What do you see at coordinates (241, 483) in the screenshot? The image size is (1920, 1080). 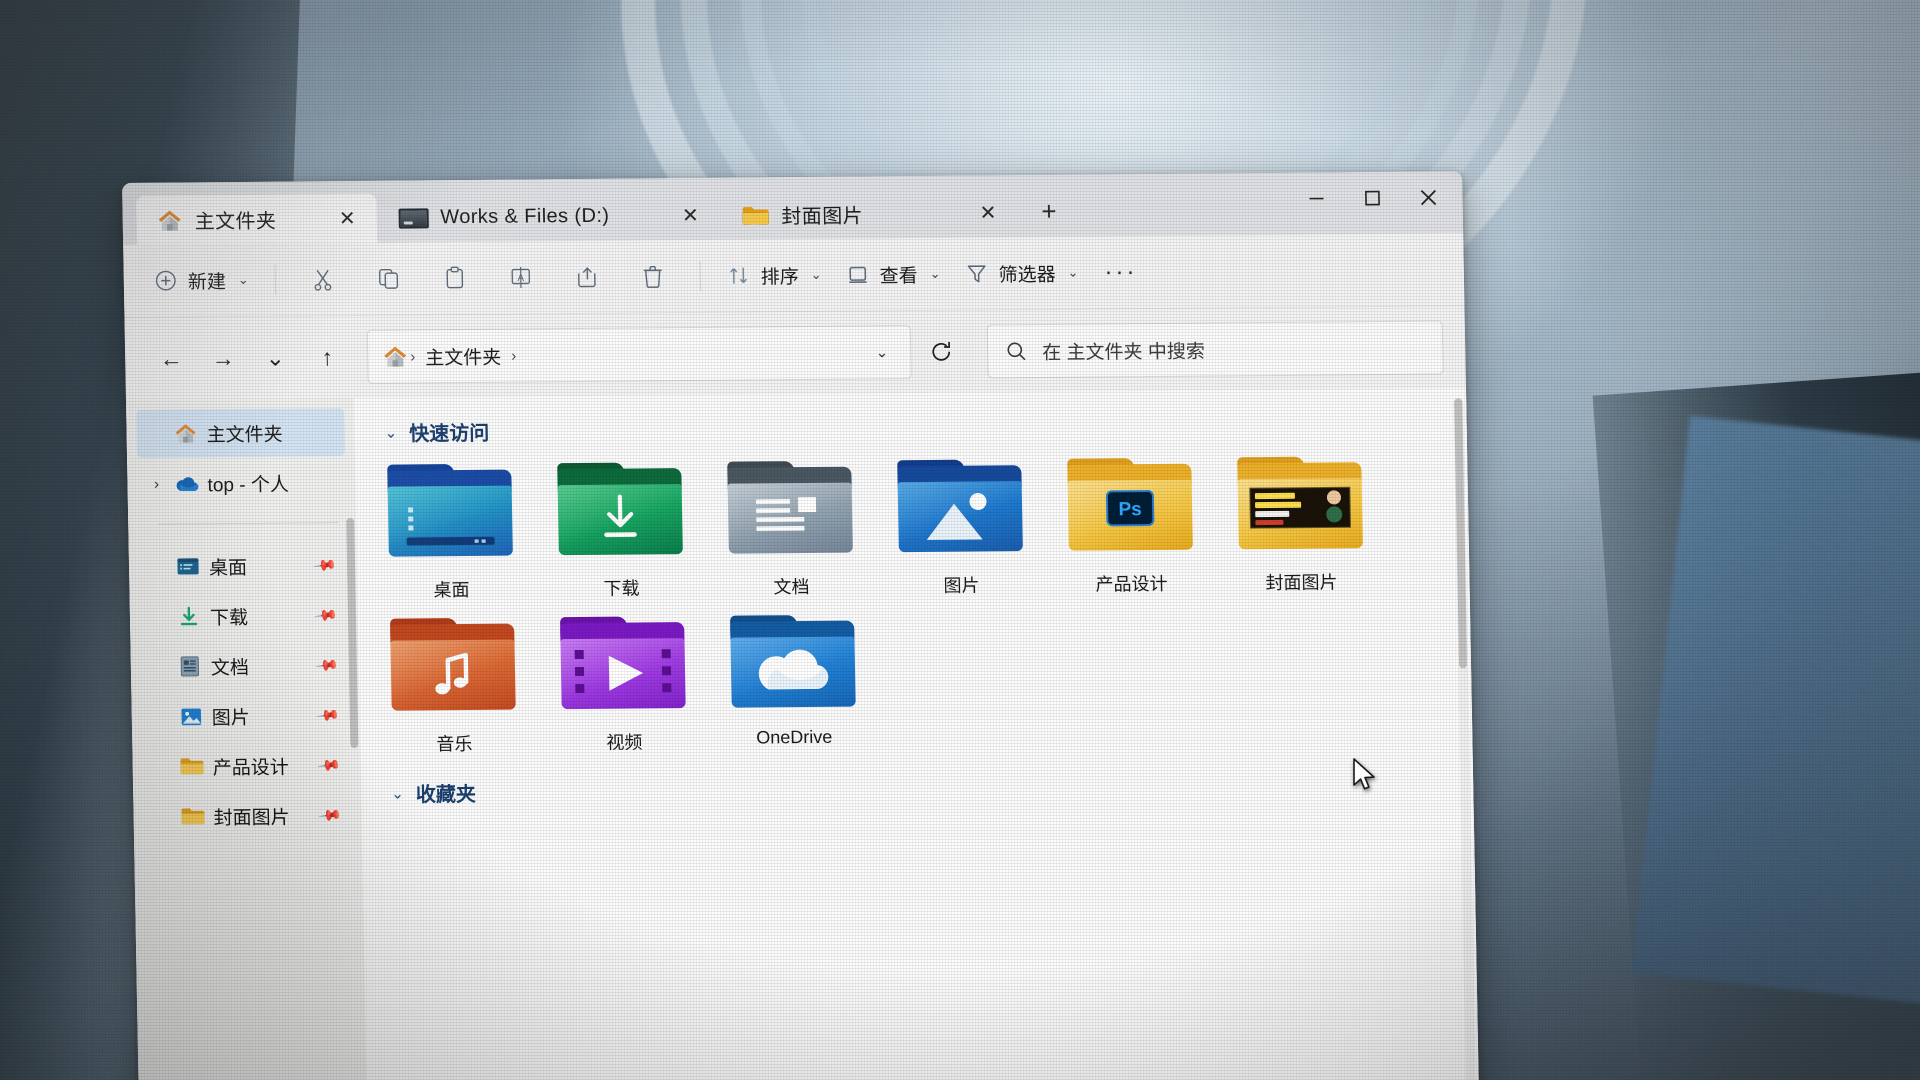 I see `sidebar-item-onedrive: › top - 个人` at bounding box center [241, 483].